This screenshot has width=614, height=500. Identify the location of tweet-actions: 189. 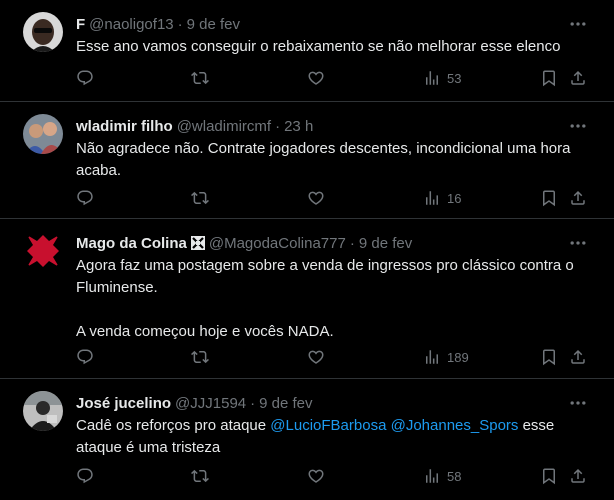
(307, 357).